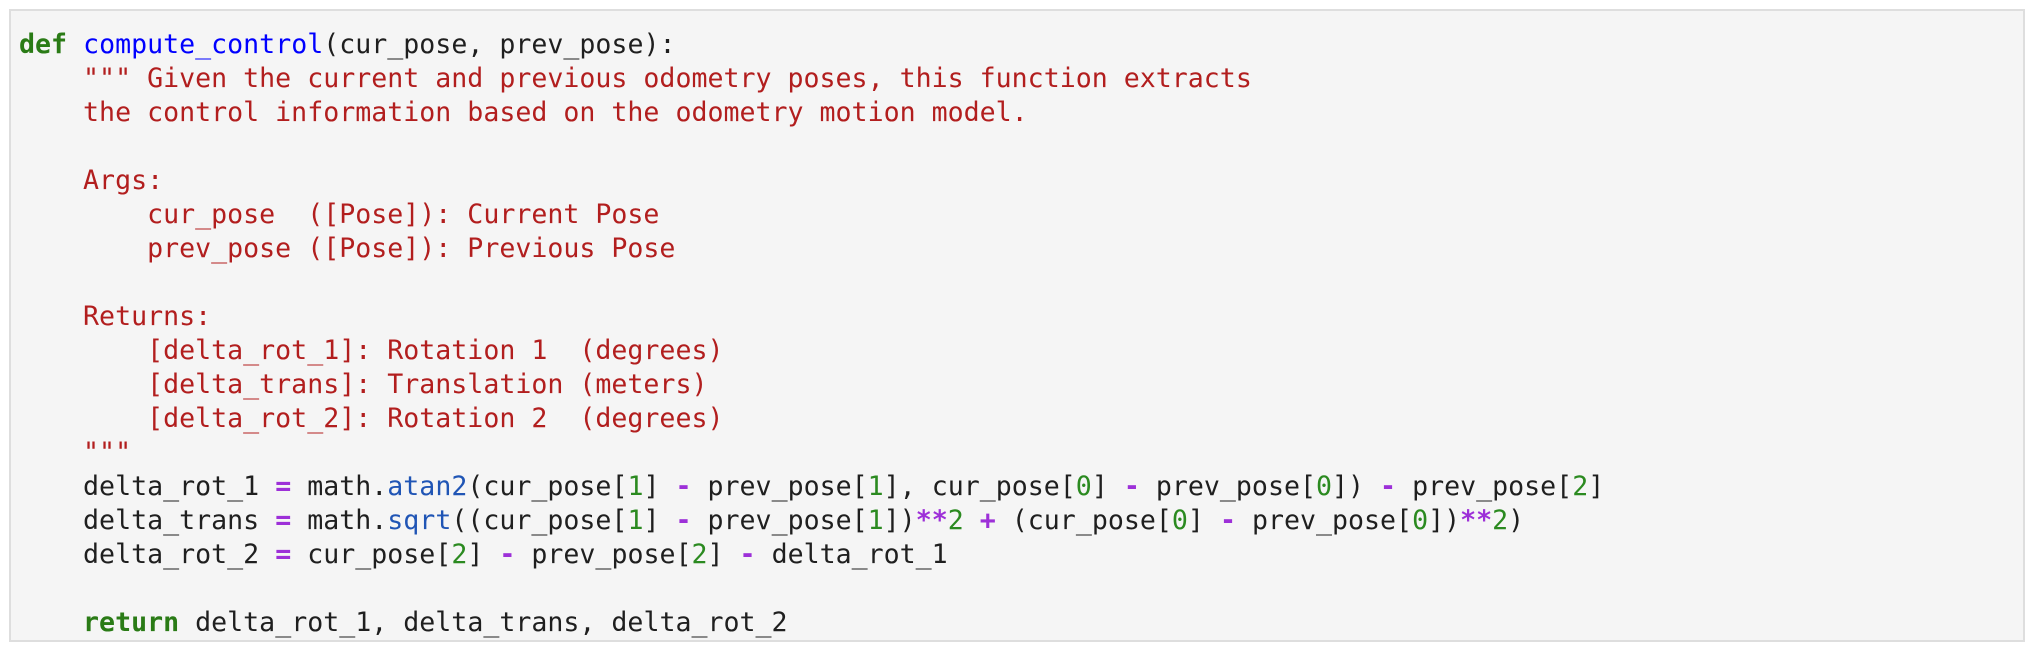 This screenshot has height=660, width=2036. What do you see at coordinates (427, 486) in the screenshot?
I see `method-token: atan2` at bounding box center [427, 486].